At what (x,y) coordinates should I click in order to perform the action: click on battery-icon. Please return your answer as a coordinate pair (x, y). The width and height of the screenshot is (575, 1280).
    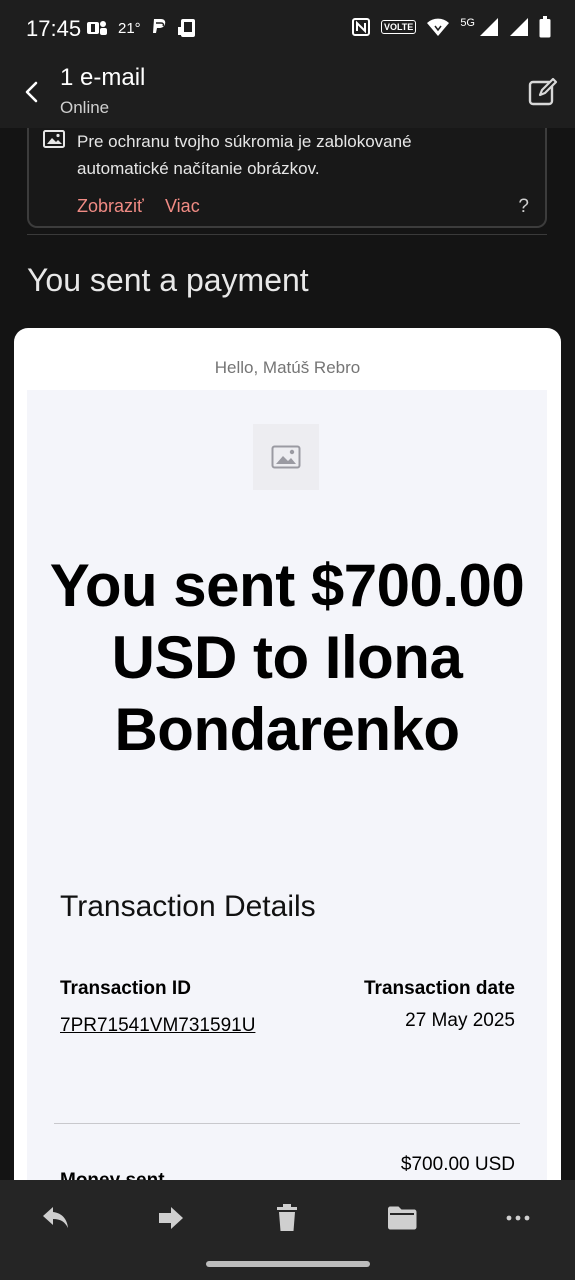
    Looking at the image, I should click on (545, 27).